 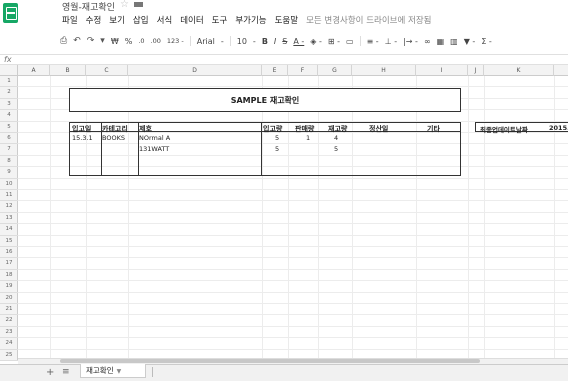 I want to click on column-header-d: D, so click(x=195, y=70).